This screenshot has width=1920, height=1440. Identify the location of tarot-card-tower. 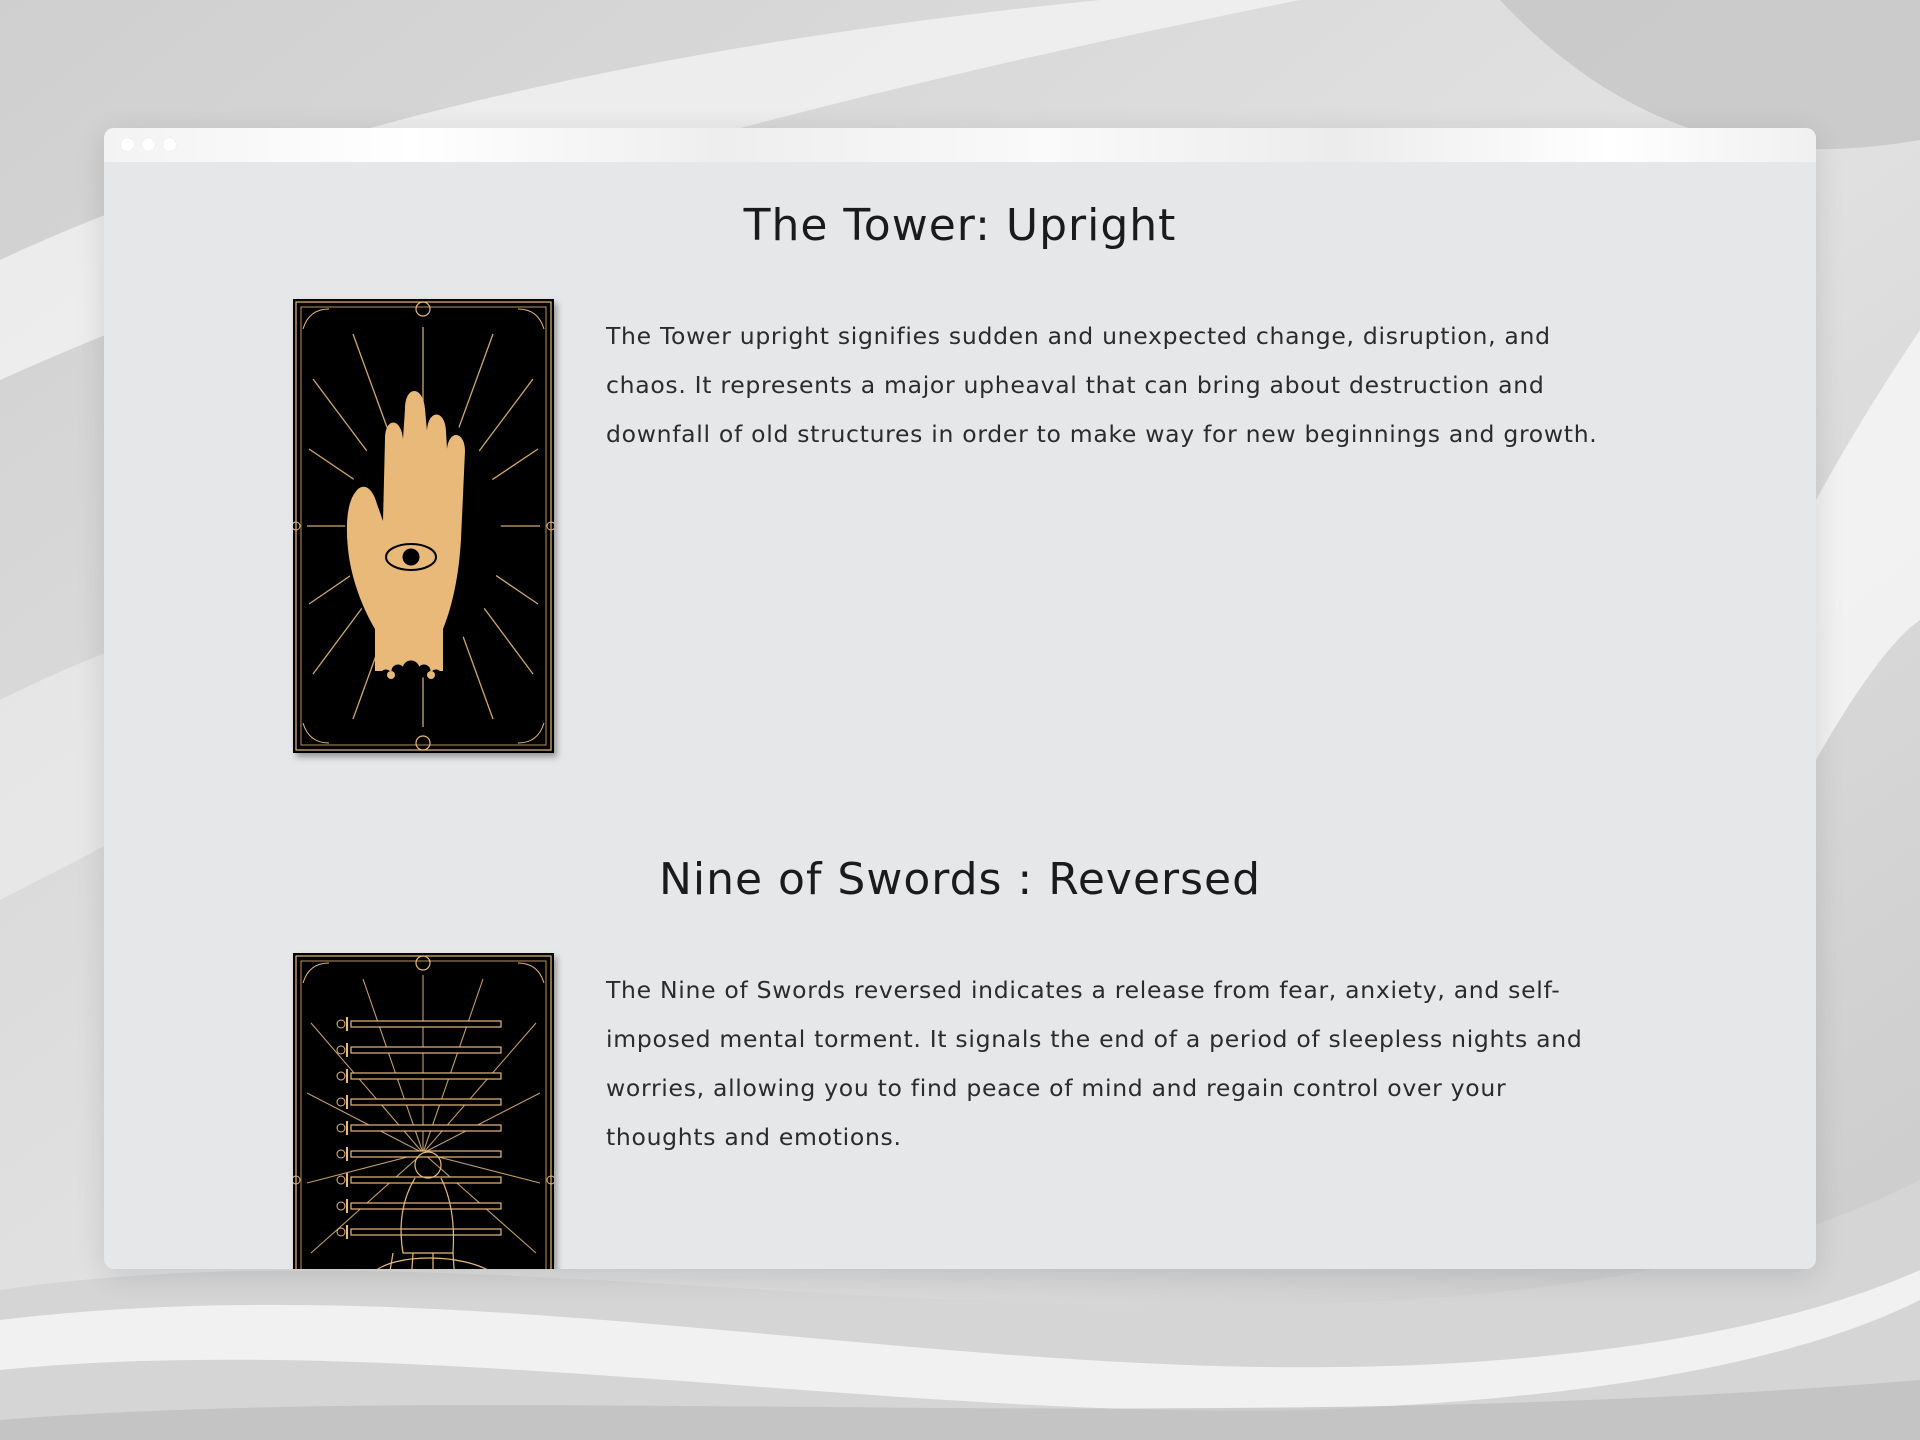
(423, 526).